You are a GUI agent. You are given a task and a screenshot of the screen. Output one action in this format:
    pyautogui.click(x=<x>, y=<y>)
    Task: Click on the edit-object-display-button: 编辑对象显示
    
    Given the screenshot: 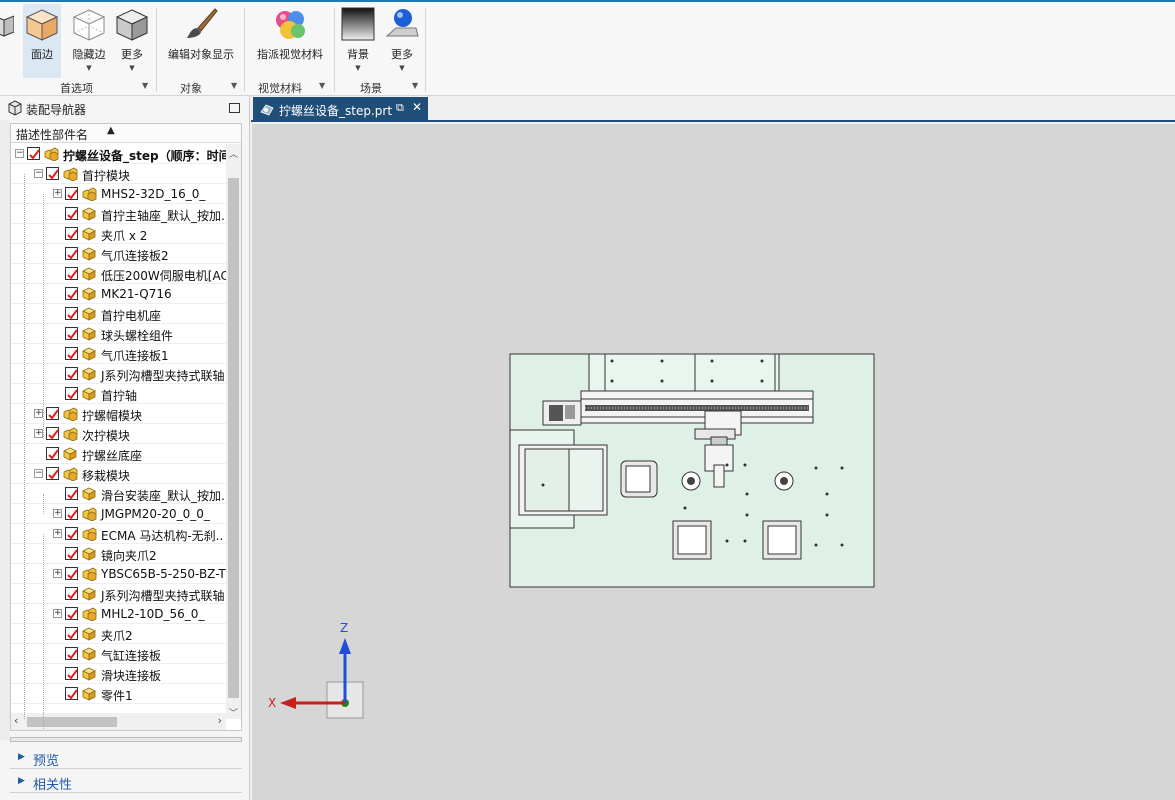 What is the action you would take?
    pyautogui.click(x=201, y=41)
    